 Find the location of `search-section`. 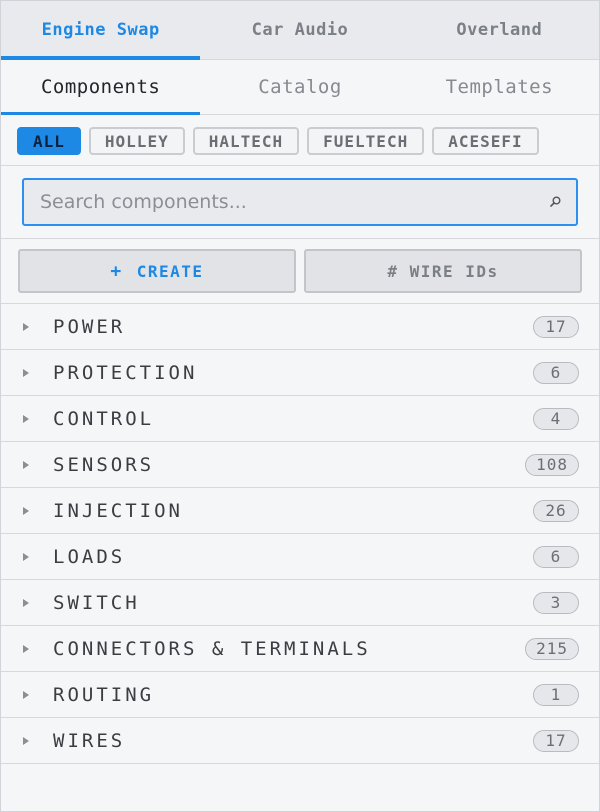

search-section is located at coordinates (300, 202).